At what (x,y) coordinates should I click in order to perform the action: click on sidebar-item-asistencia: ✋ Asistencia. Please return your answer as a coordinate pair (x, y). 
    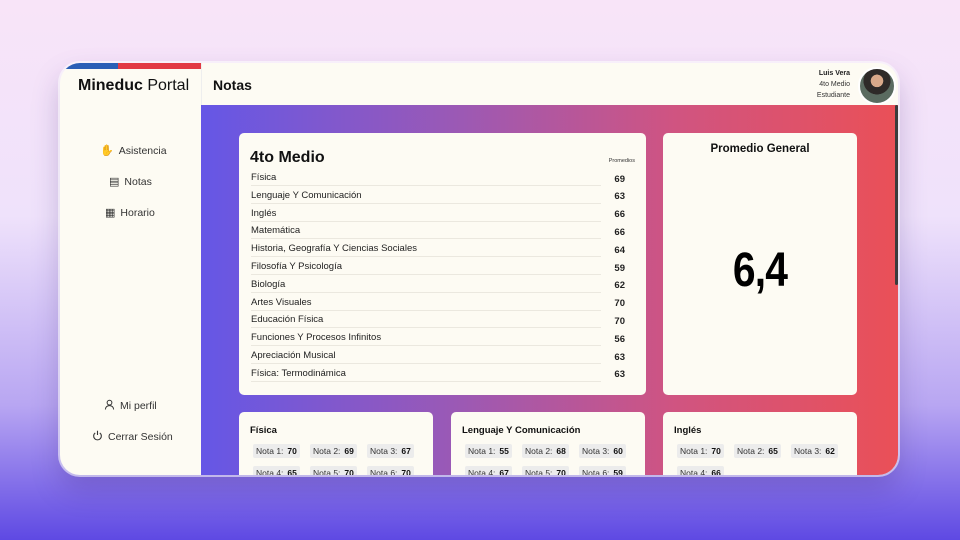
    Looking at the image, I should click on (133, 151).